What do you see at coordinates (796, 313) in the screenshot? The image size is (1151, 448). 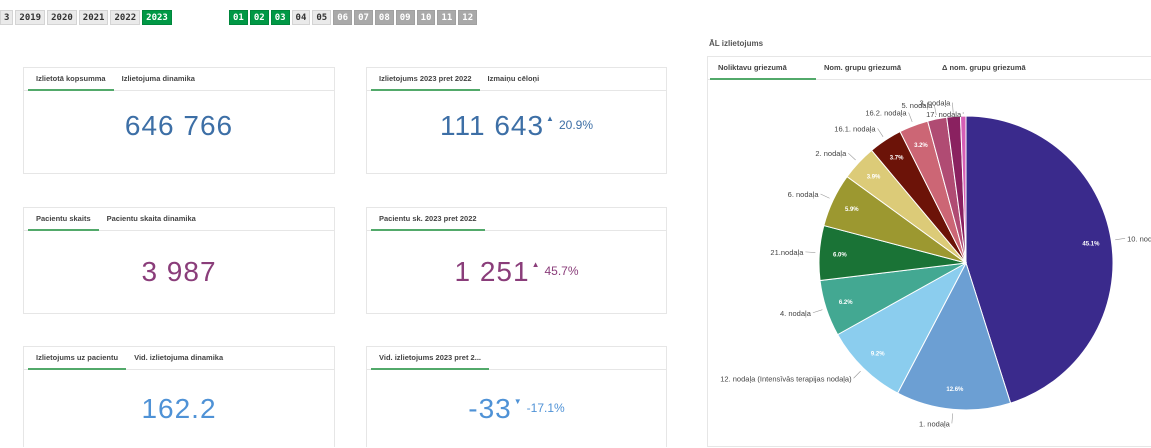 I see `slice-name-label: 4. nodaļa` at bounding box center [796, 313].